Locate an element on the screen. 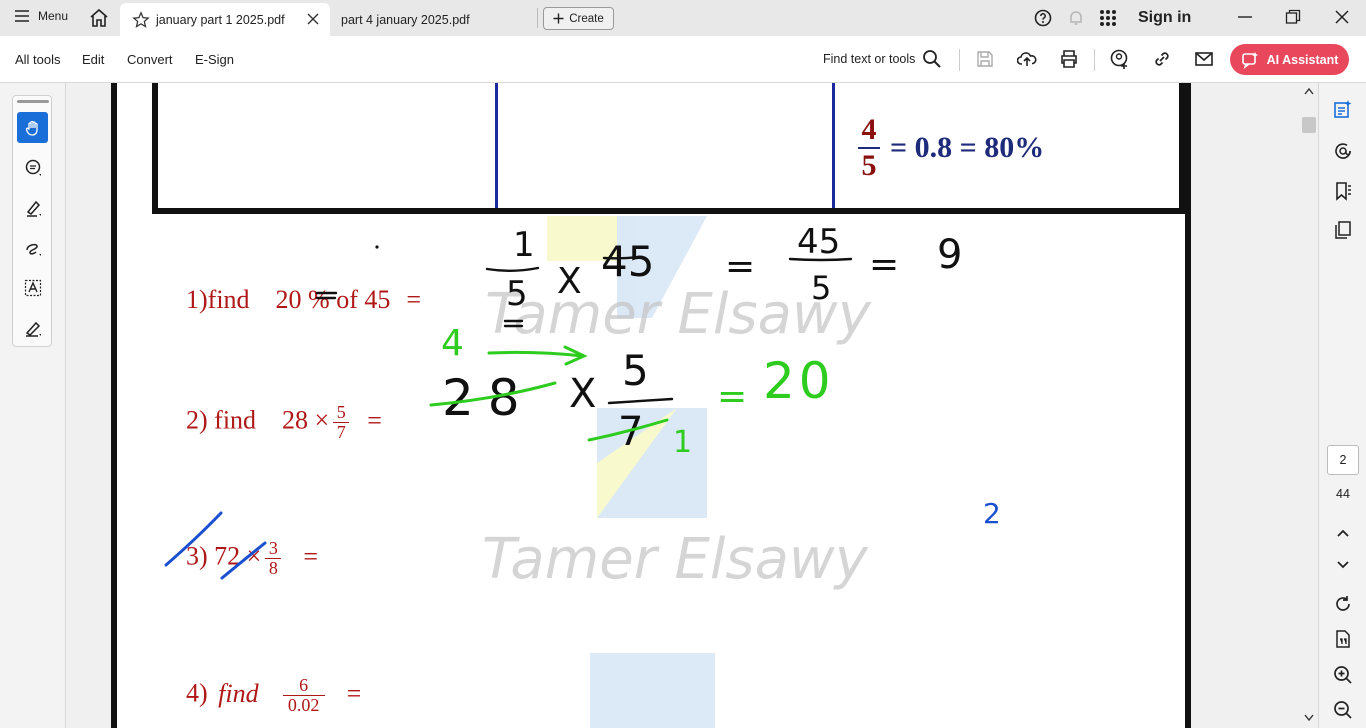 The height and width of the screenshot is (728, 1366). fraction-equation: 4 5 = 0.8 = 80% is located at coordinates (951, 148).